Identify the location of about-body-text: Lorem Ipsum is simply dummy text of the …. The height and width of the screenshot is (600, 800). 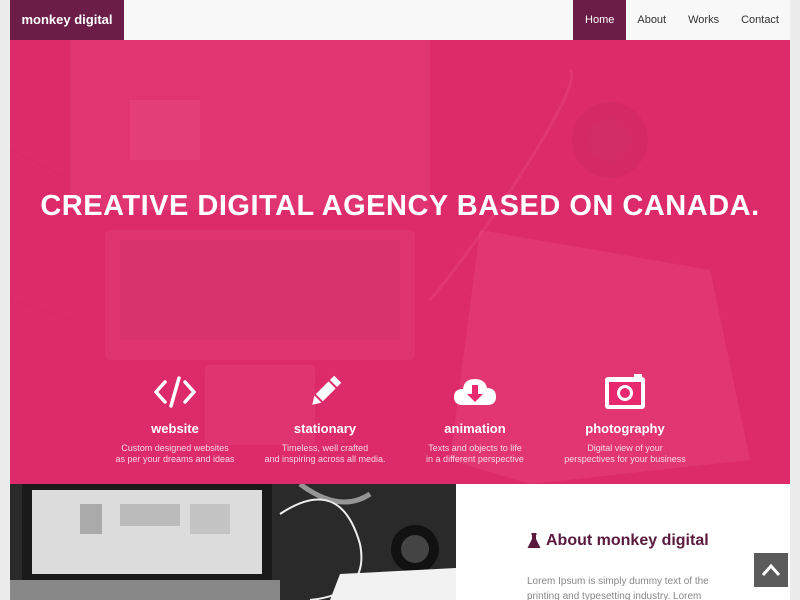
(618, 588).